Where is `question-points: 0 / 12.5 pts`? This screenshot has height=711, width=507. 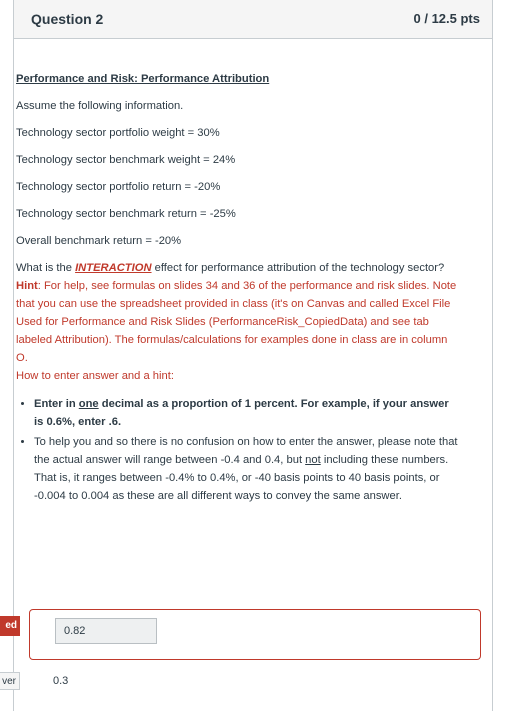
question-points: 0 / 12.5 pts is located at coordinates (446, 18).